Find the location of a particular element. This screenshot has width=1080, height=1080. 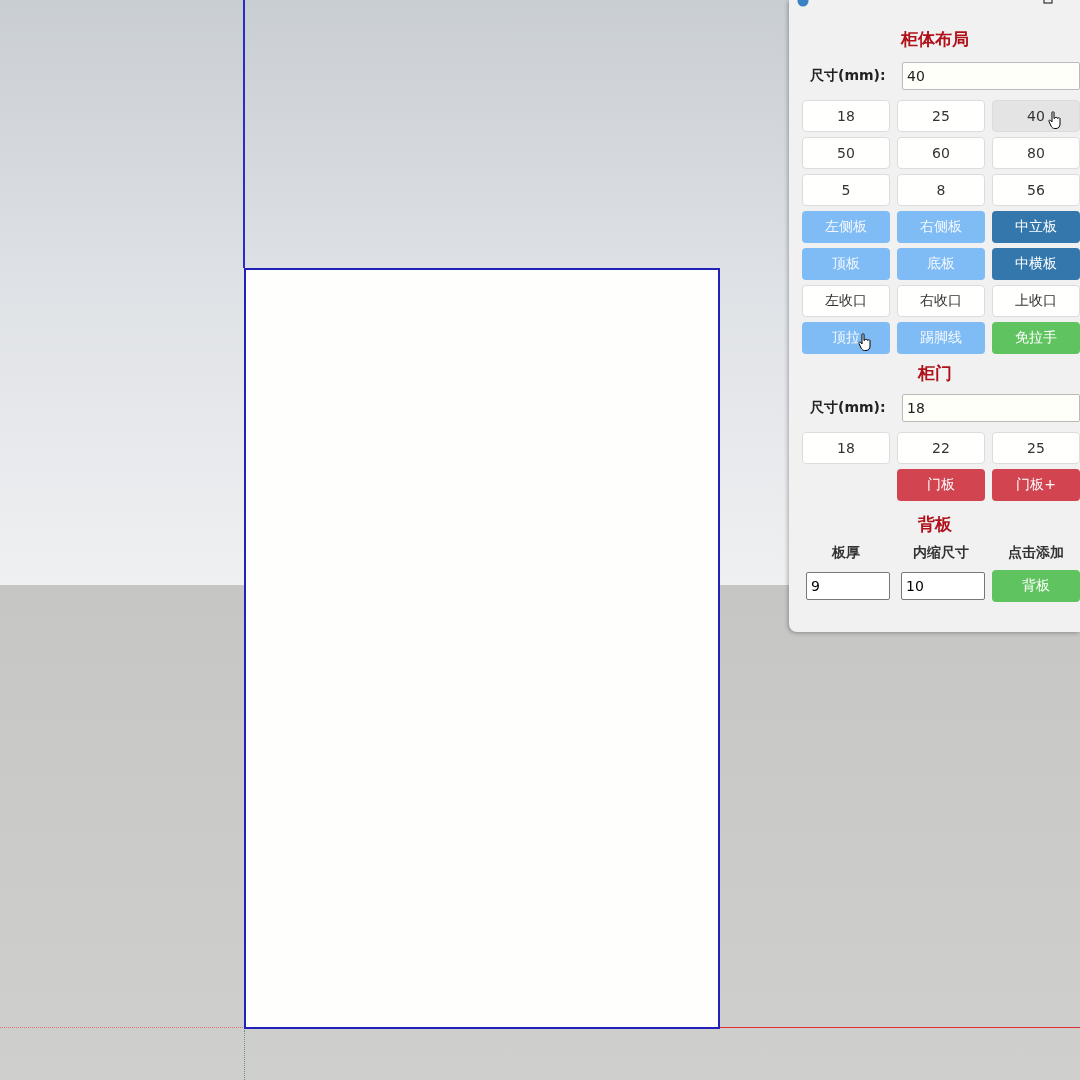

column-label: 内缩尺寸 is located at coordinates (941, 553).